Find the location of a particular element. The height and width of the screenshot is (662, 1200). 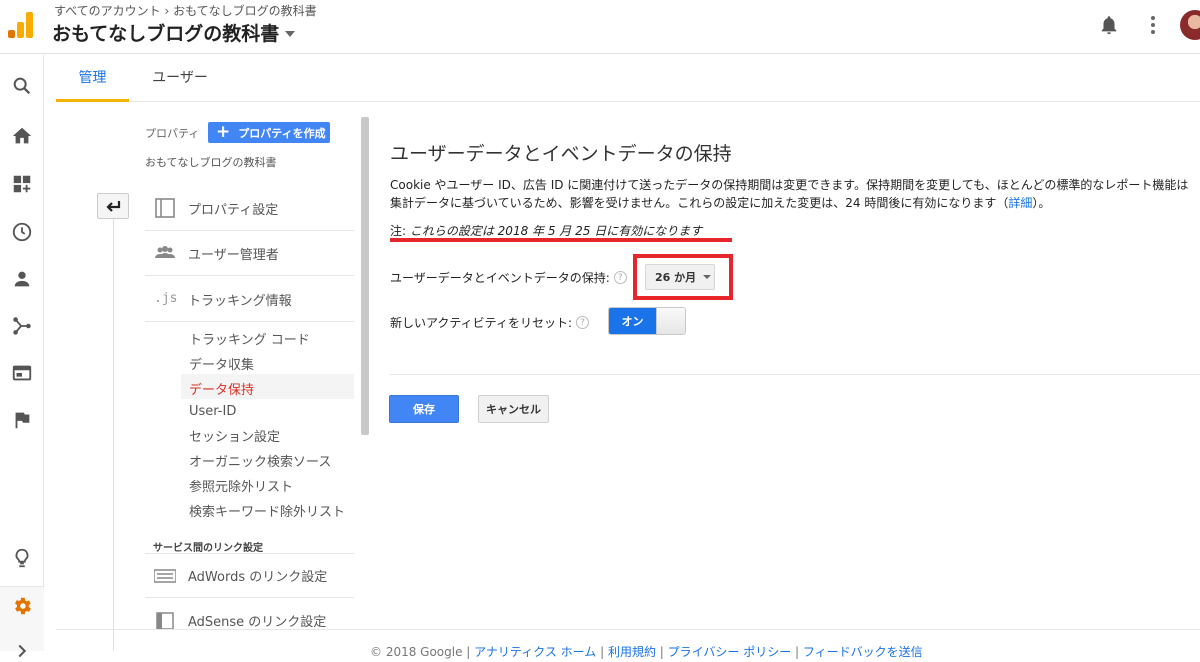

reset-on-activity-toggle: オン is located at coordinates (647, 321).